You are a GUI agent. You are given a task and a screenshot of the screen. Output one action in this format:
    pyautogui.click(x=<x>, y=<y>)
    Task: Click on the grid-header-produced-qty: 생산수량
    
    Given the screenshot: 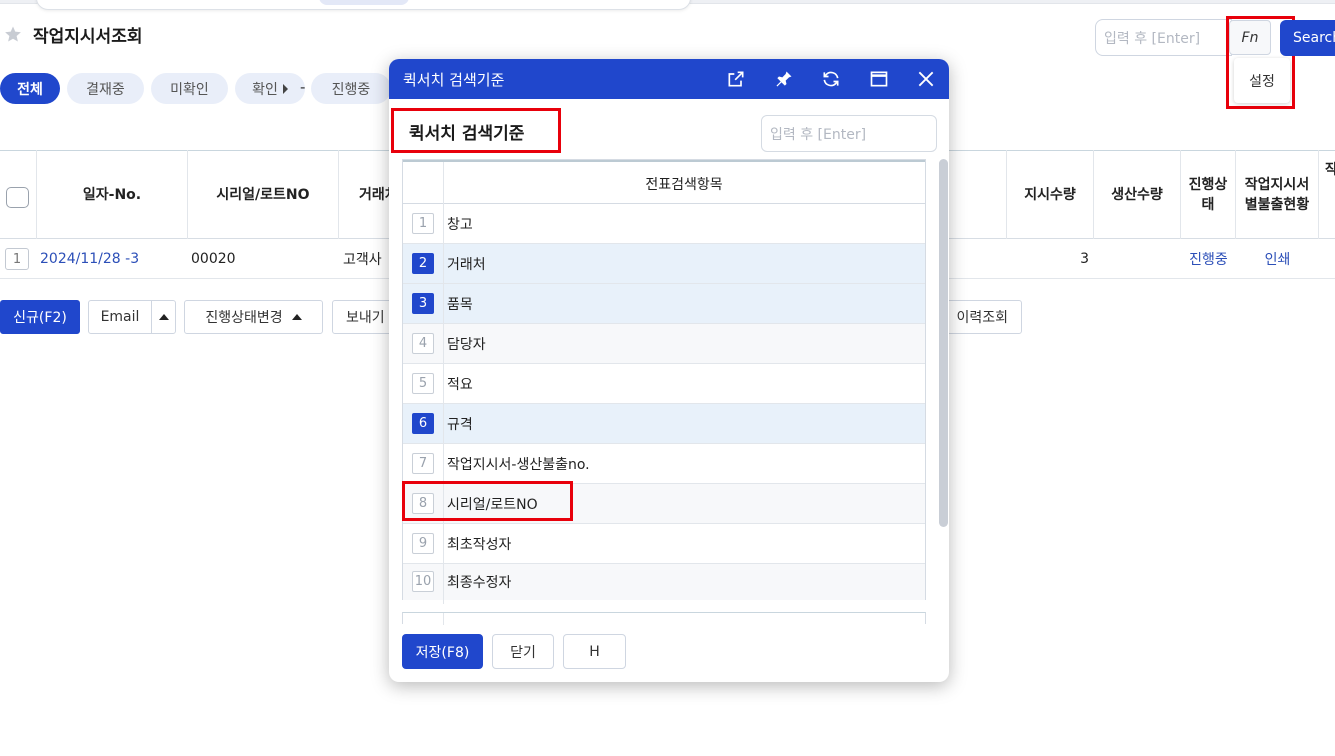 What is the action you would take?
    pyautogui.click(x=1137, y=194)
    